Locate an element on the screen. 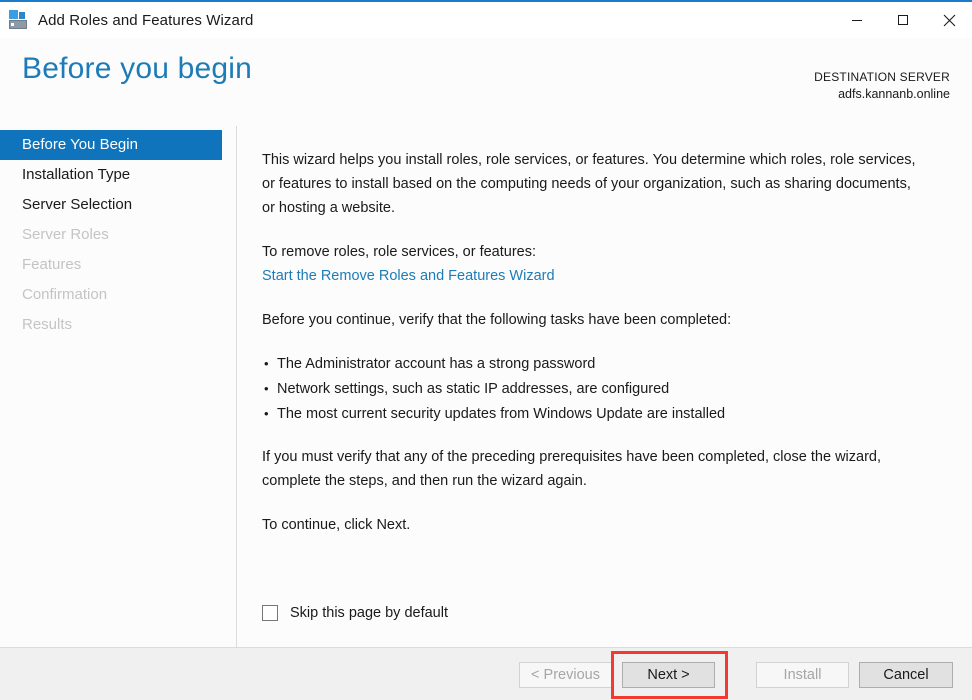 Image resolution: width=972 pixels, height=700 pixels. continue-note: To continue, click Next. is located at coordinates (336, 525).